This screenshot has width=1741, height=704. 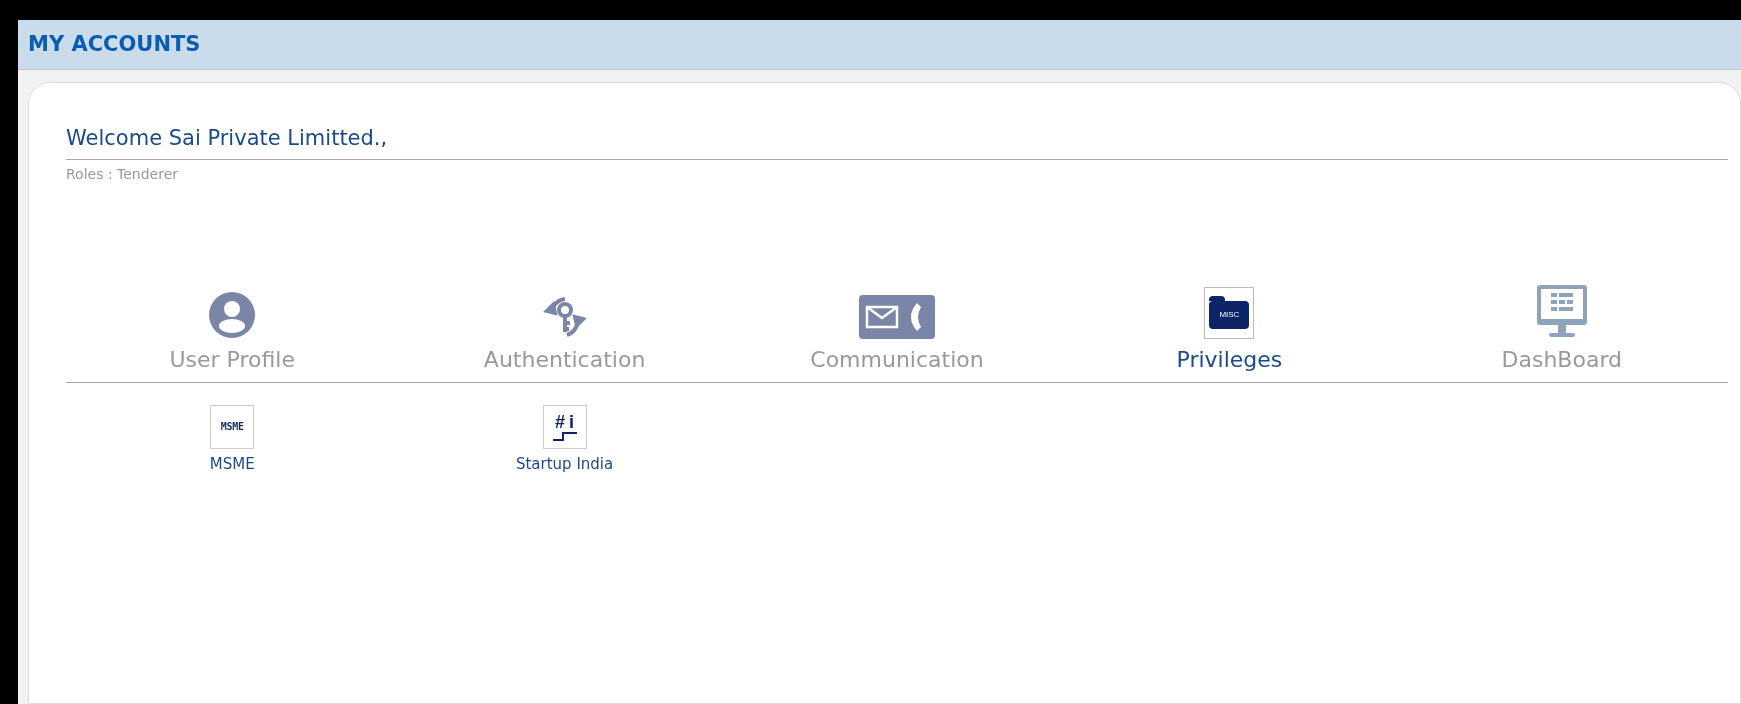 I want to click on folder-label: MISC, so click(x=1229, y=315).